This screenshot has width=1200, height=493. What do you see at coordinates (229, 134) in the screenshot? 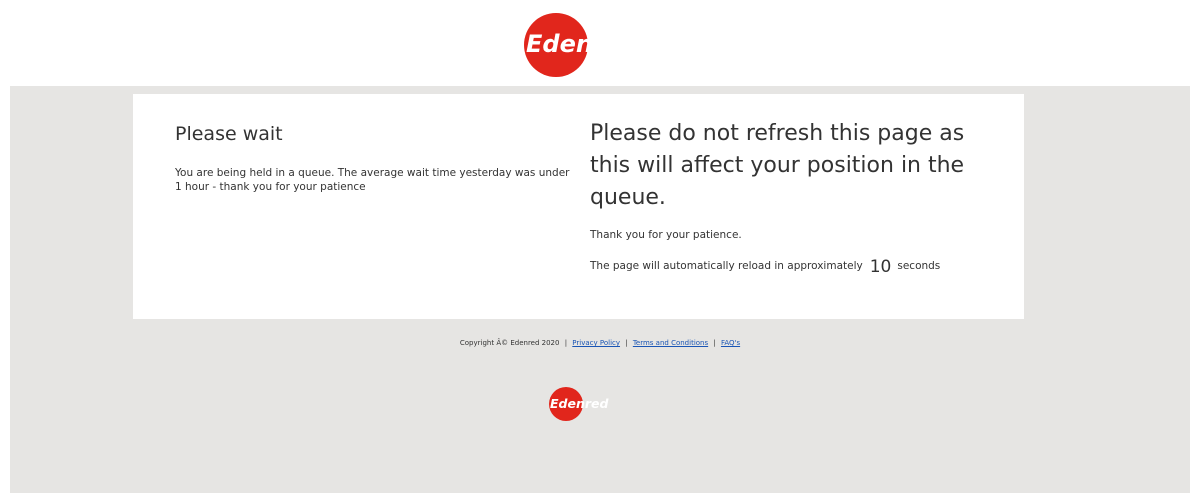
I see `wait-title: Please wait` at bounding box center [229, 134].